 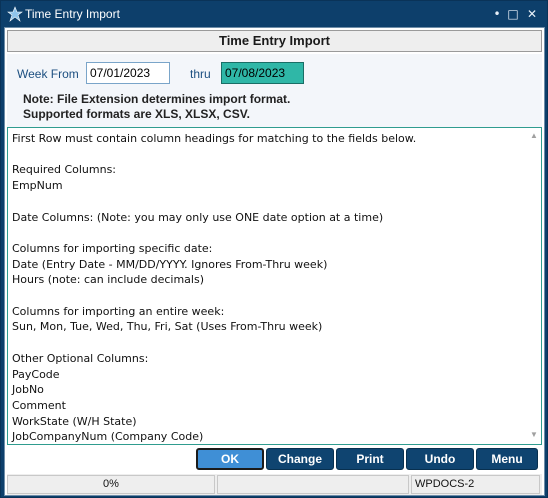 What do you see at coordinates (15, 14) in the screenshot?
I see `app-logo-icon` at bounding box center [15, 14].